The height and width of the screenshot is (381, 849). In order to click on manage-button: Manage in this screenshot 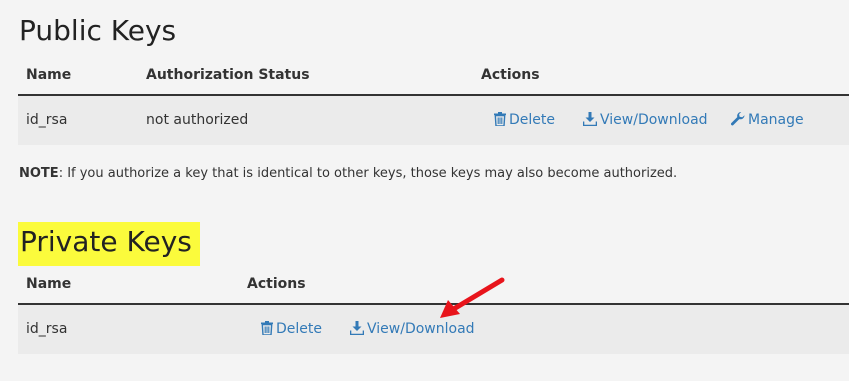, I will do `click(767, 119)`.